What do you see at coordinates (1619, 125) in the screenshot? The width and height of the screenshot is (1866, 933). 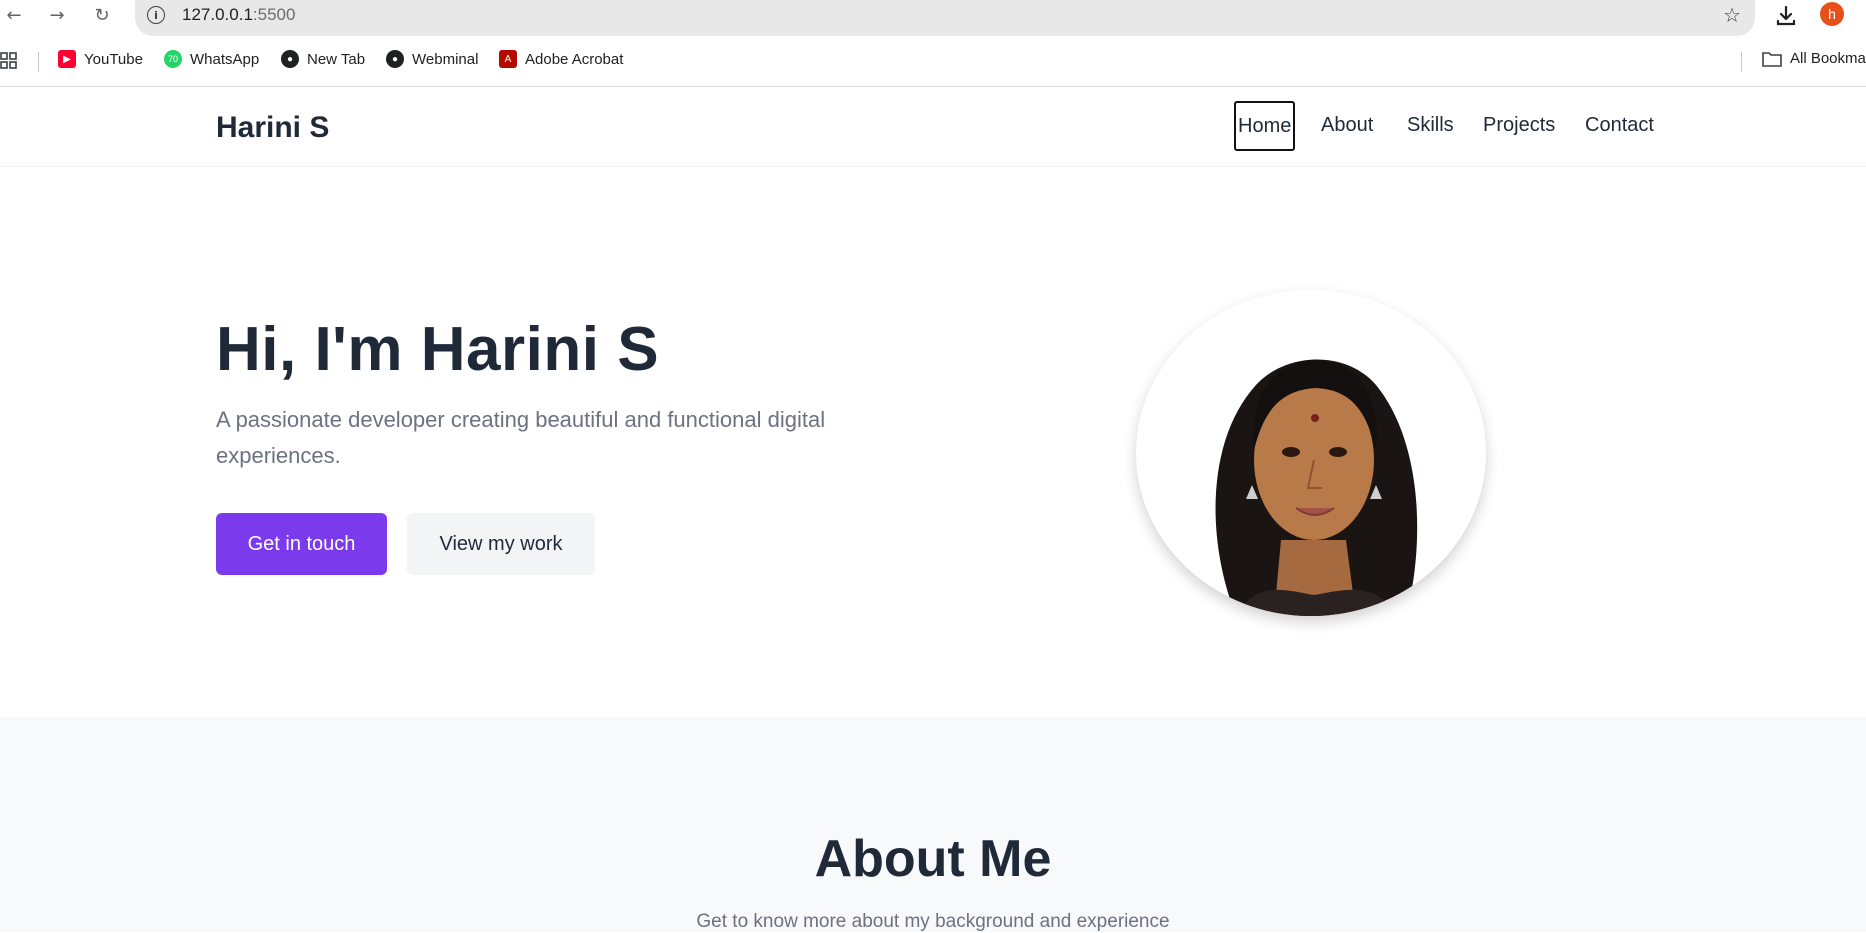 I see `nav-contact: Contact` at bounding box center [1619, 125].